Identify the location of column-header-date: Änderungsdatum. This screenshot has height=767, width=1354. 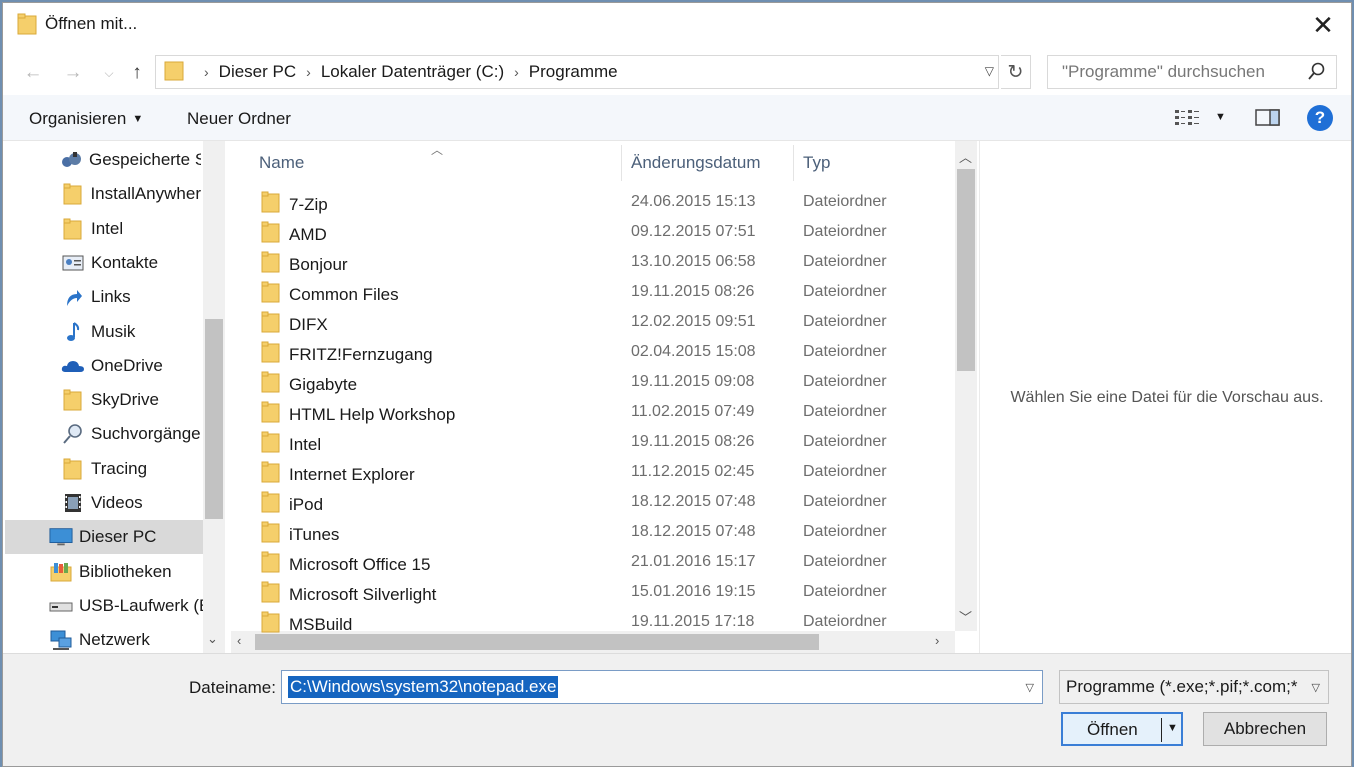
(695, 161).